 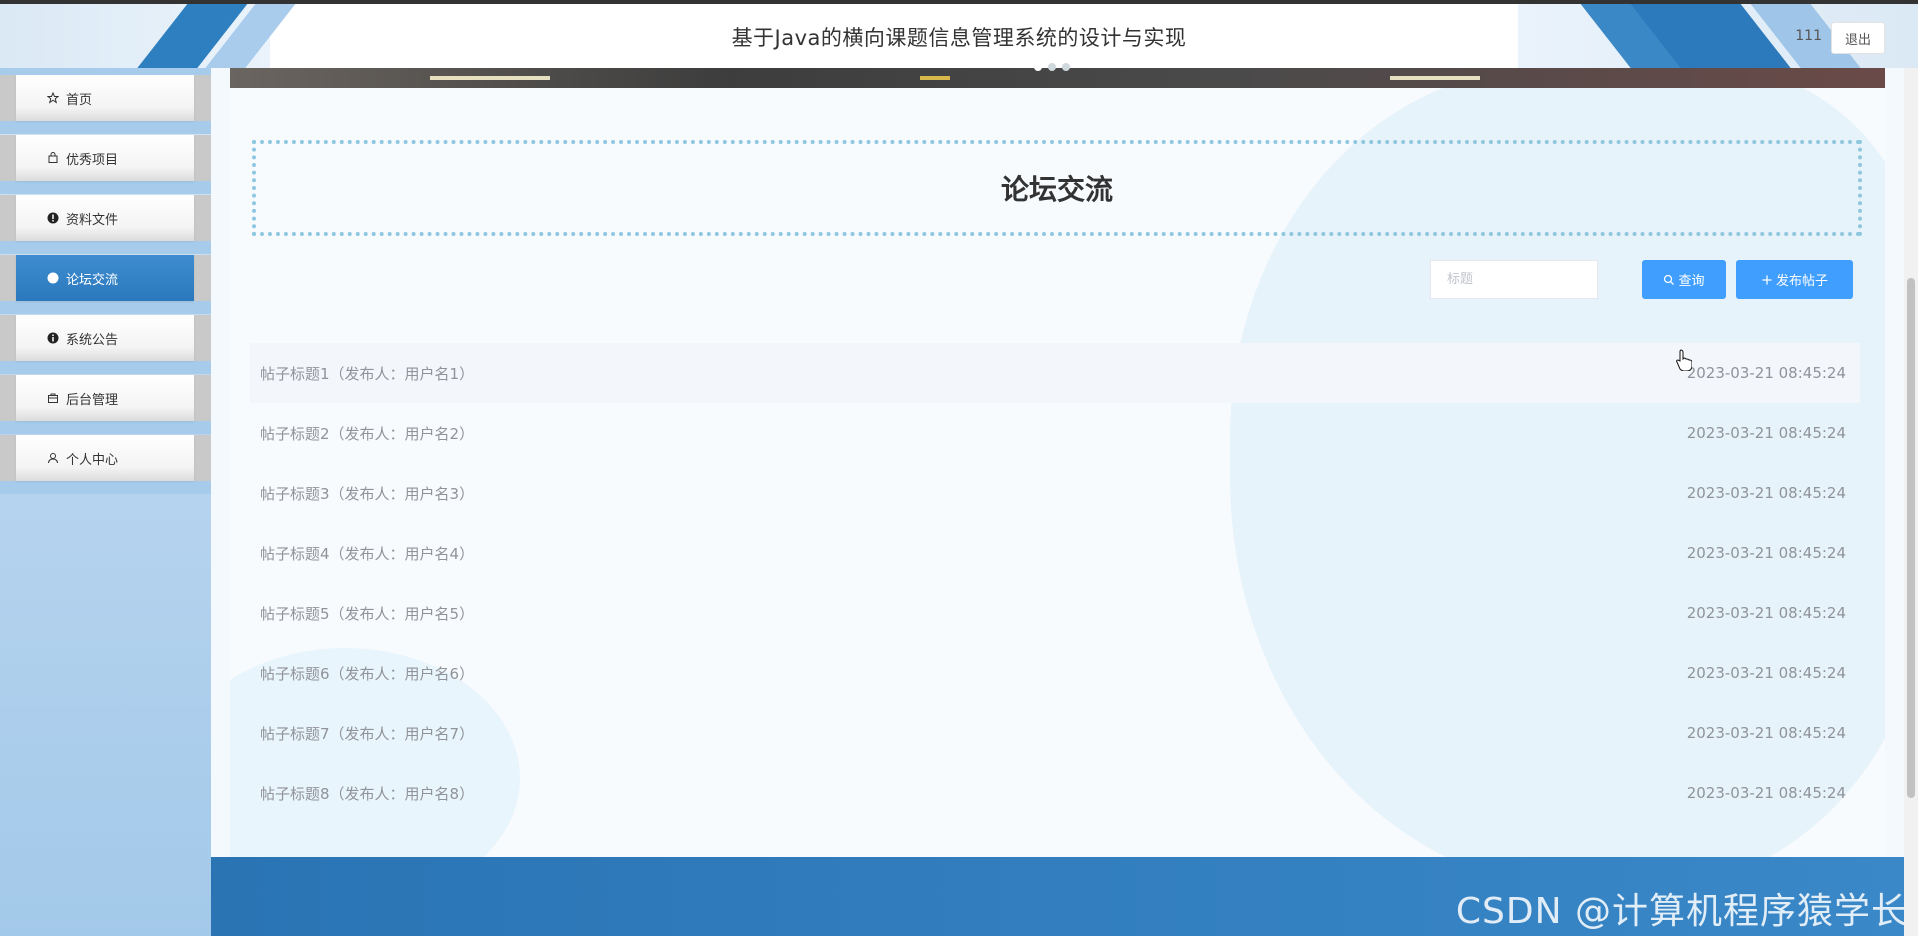 I want to click on page-heading-box: 论坛交流, so click(x=1057, y=188).